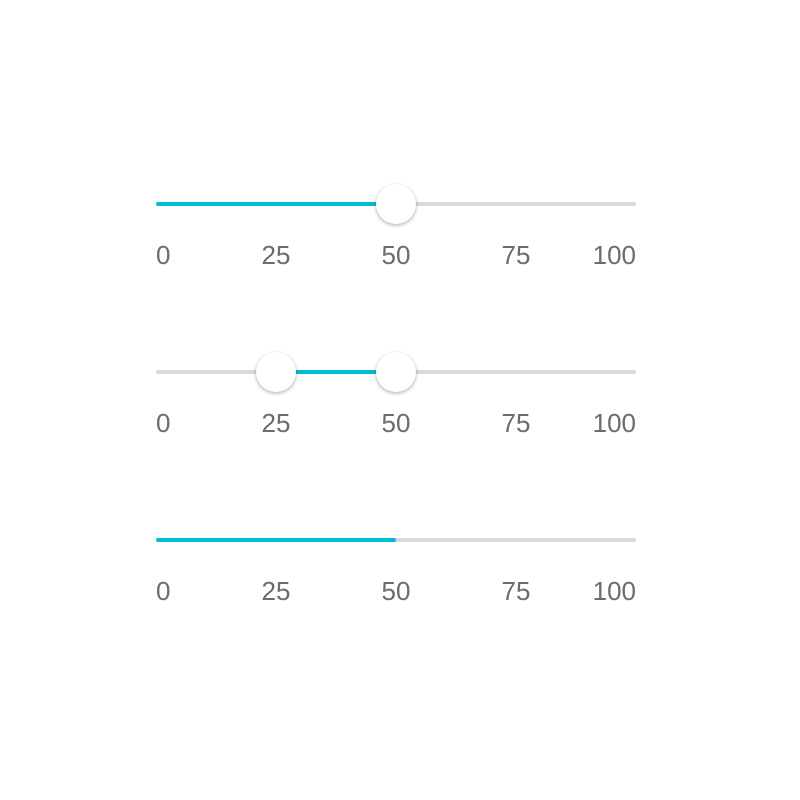 The image size is (800, 800). I want to click on value-slider: 0 25 50 75 100, so click(396, 227).